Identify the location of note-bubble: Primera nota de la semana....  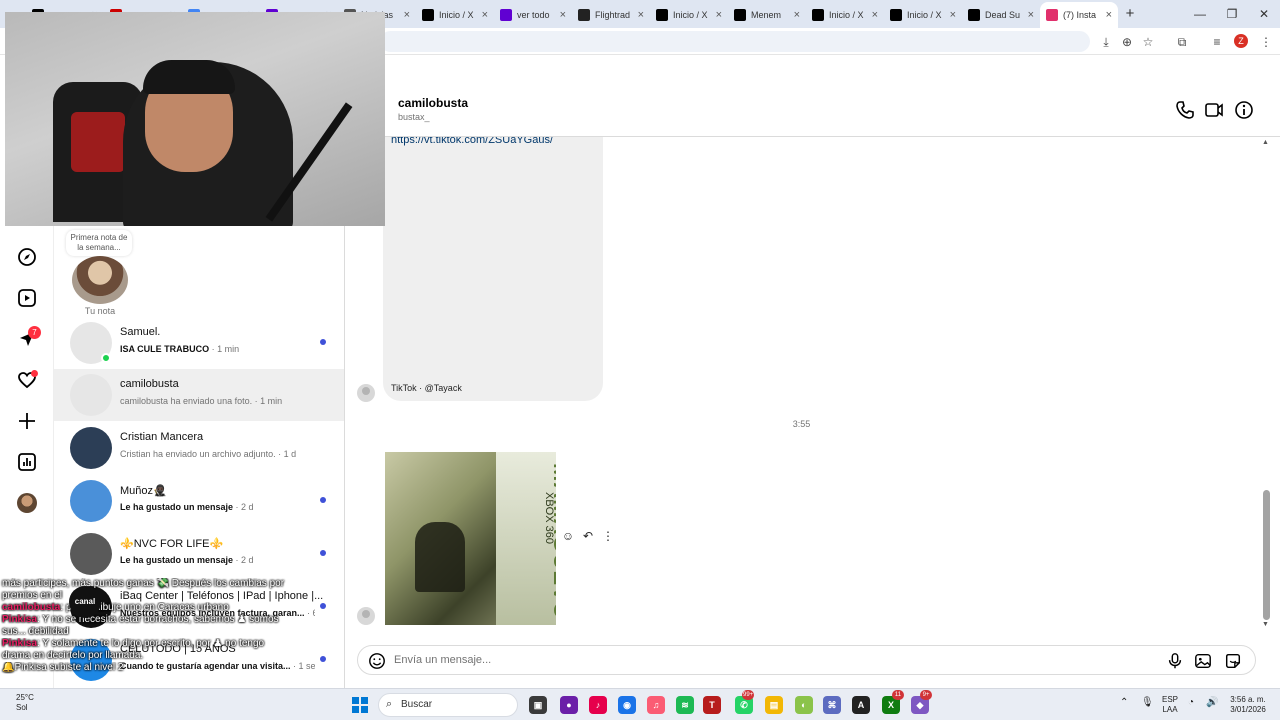
(99, 243).